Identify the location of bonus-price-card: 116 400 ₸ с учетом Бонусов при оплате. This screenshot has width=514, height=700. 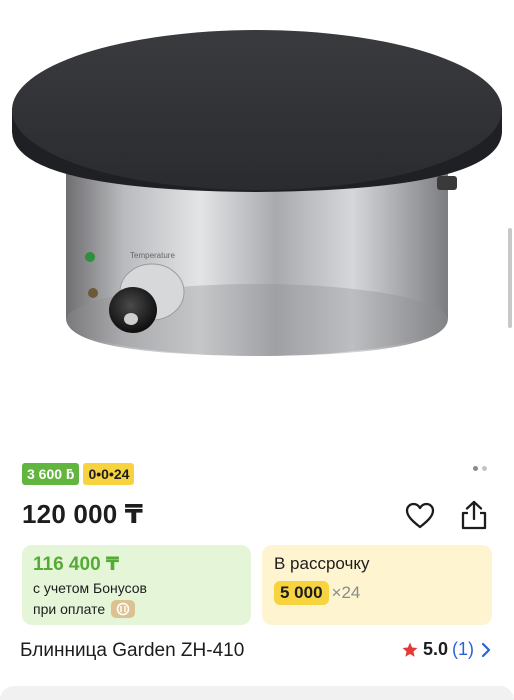
(136, 585).